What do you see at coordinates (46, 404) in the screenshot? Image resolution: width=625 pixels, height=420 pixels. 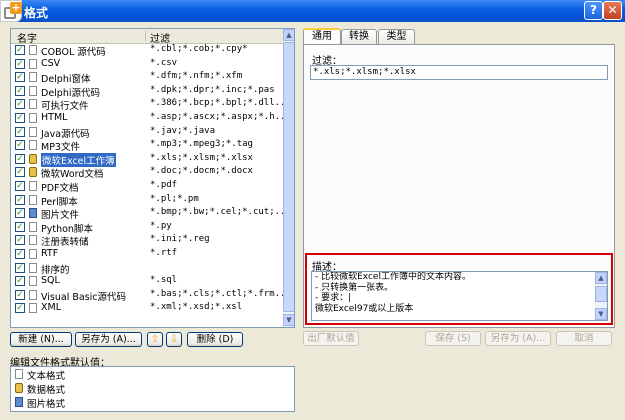 I see `default-format-label: 图片格式` at bounding box center [46, 404].